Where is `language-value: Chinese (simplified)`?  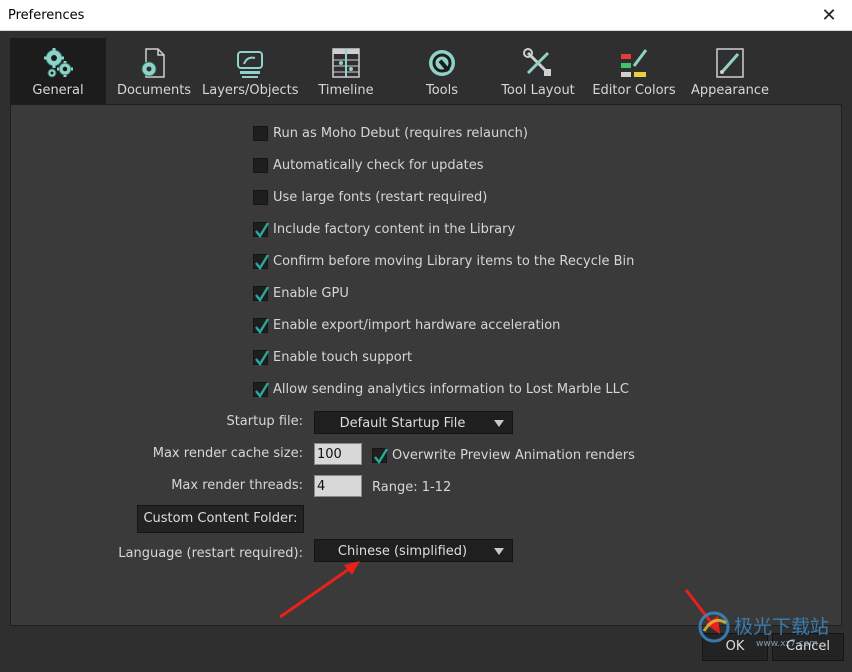 language-value: Chinese (simplified) is located at coordinates (402, 551).